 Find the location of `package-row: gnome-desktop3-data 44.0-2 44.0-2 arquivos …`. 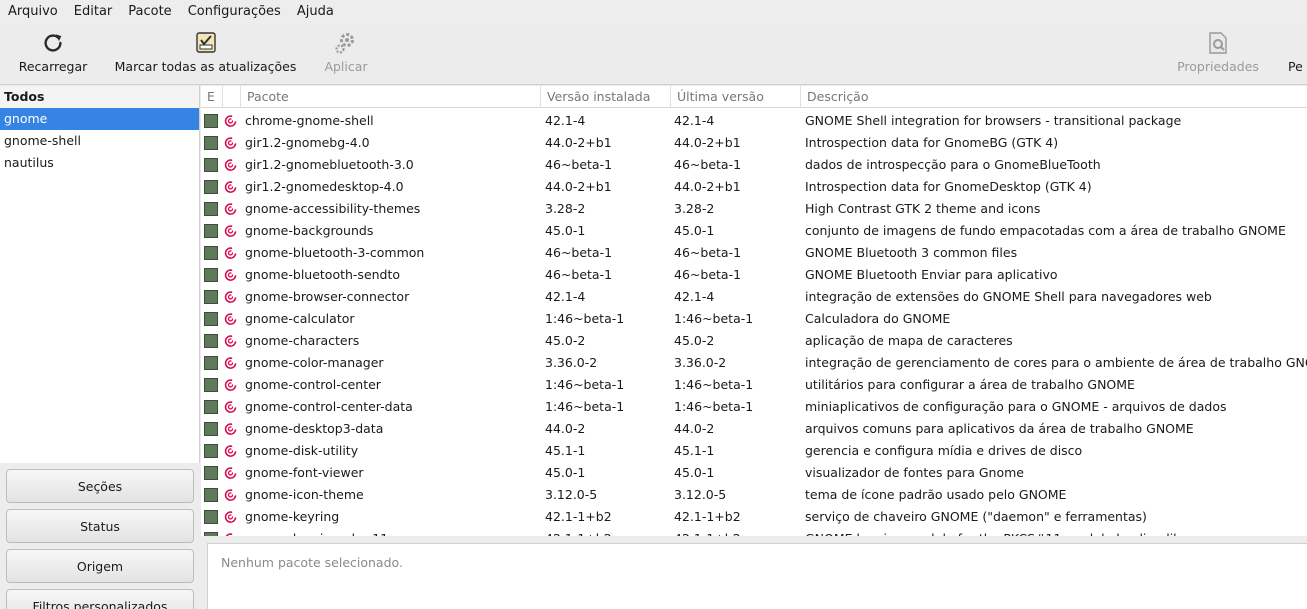

package-row: gnome-desktop3-data 44.0-2 44.0-2 arquivos … is located at coordinates (754, 429).